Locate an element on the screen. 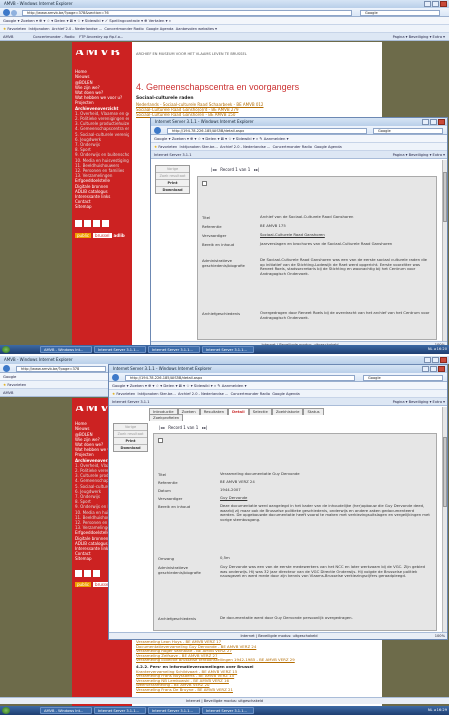 This screenshot has height=715, width=449. tab-detail: Detail is located at coordinates (238, 411).